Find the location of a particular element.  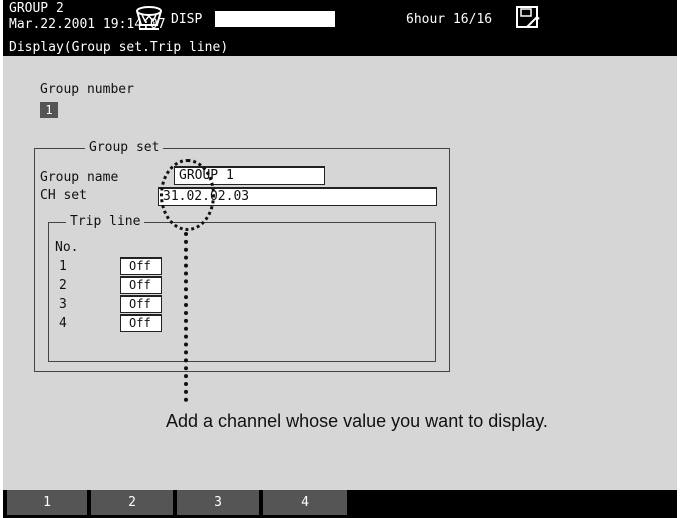

group-indicator: GROUP 2 is located at coordinates (36, 8).